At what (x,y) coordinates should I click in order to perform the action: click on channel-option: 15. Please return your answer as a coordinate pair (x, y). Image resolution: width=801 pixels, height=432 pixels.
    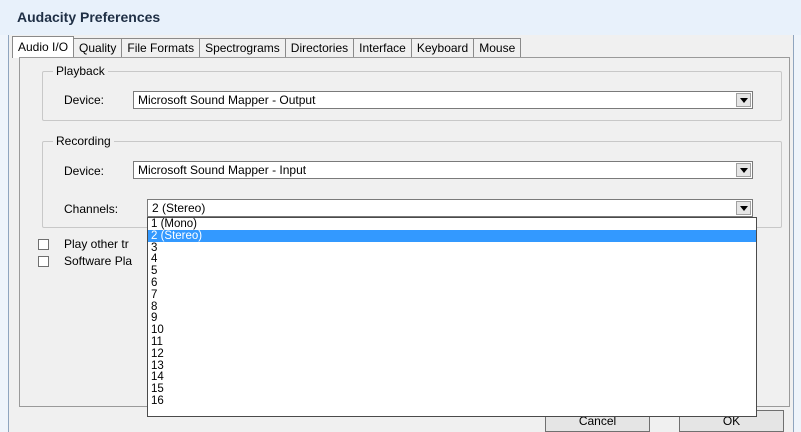
    Looking at the image, I should click on (452, 389).